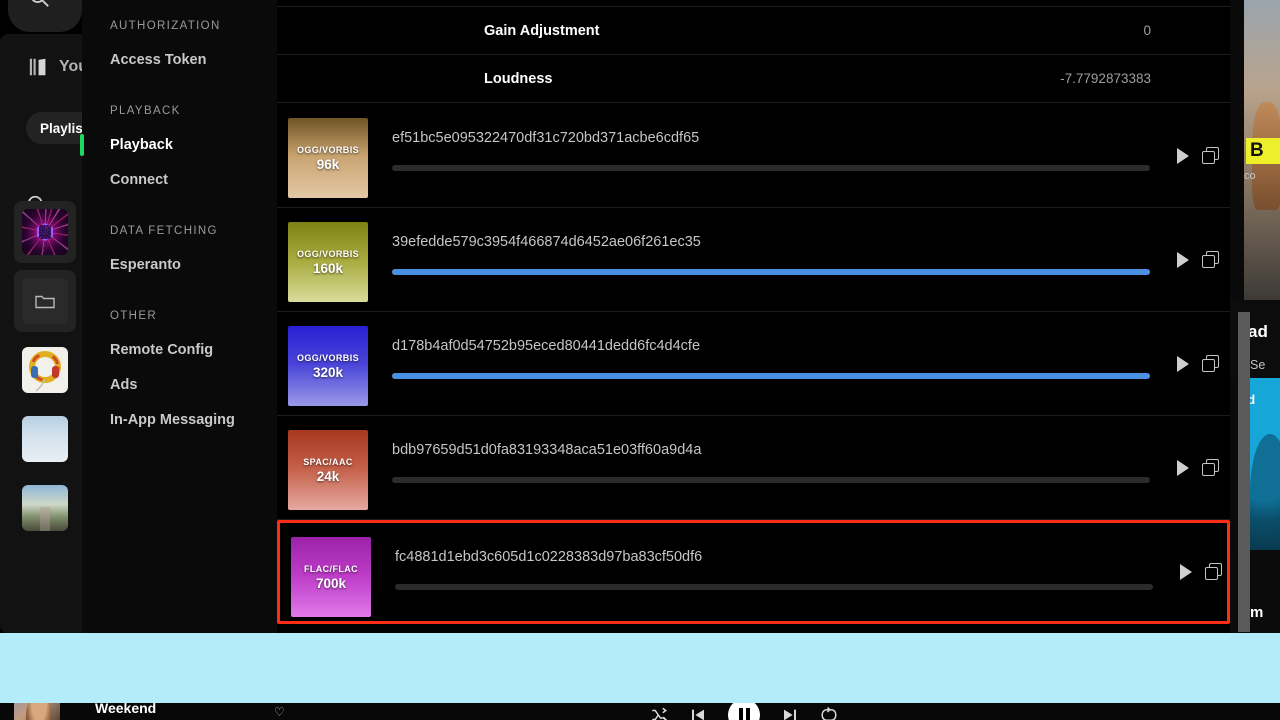  Describe the element at coordinates (753, 3) in the screenshot. I see `property-row: Speed1` at that location.